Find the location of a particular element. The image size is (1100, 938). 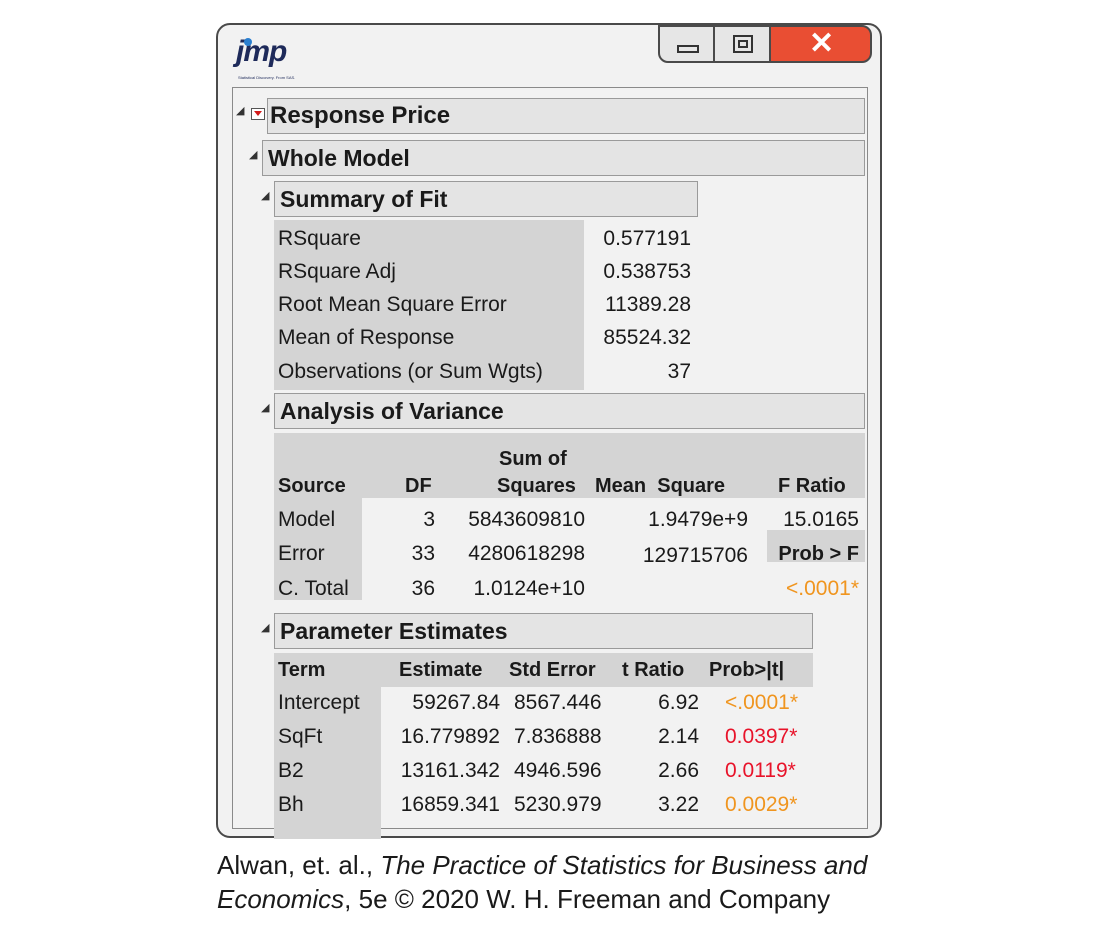

pe-col-estimate: Estimate is located at coordinates (441, 670).